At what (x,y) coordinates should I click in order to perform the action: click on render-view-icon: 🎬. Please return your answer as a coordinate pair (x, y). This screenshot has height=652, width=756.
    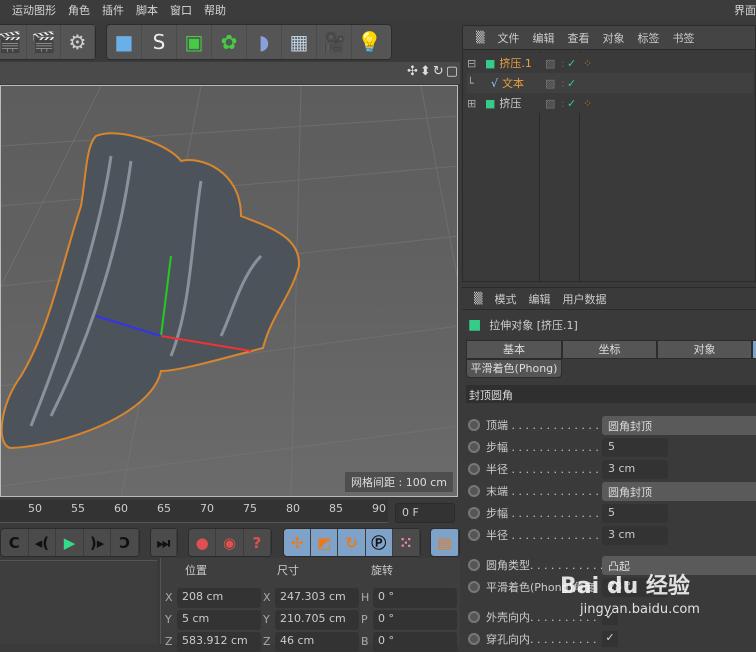
    Looking at the image, I should click on (13, 42).